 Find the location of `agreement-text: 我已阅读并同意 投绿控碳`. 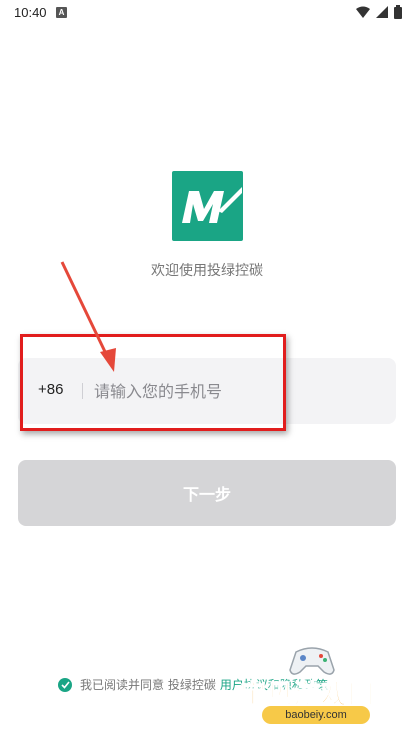

agreement-text: 我已阅读并同意 投绿控碳 is located at coordinates (148, 685).